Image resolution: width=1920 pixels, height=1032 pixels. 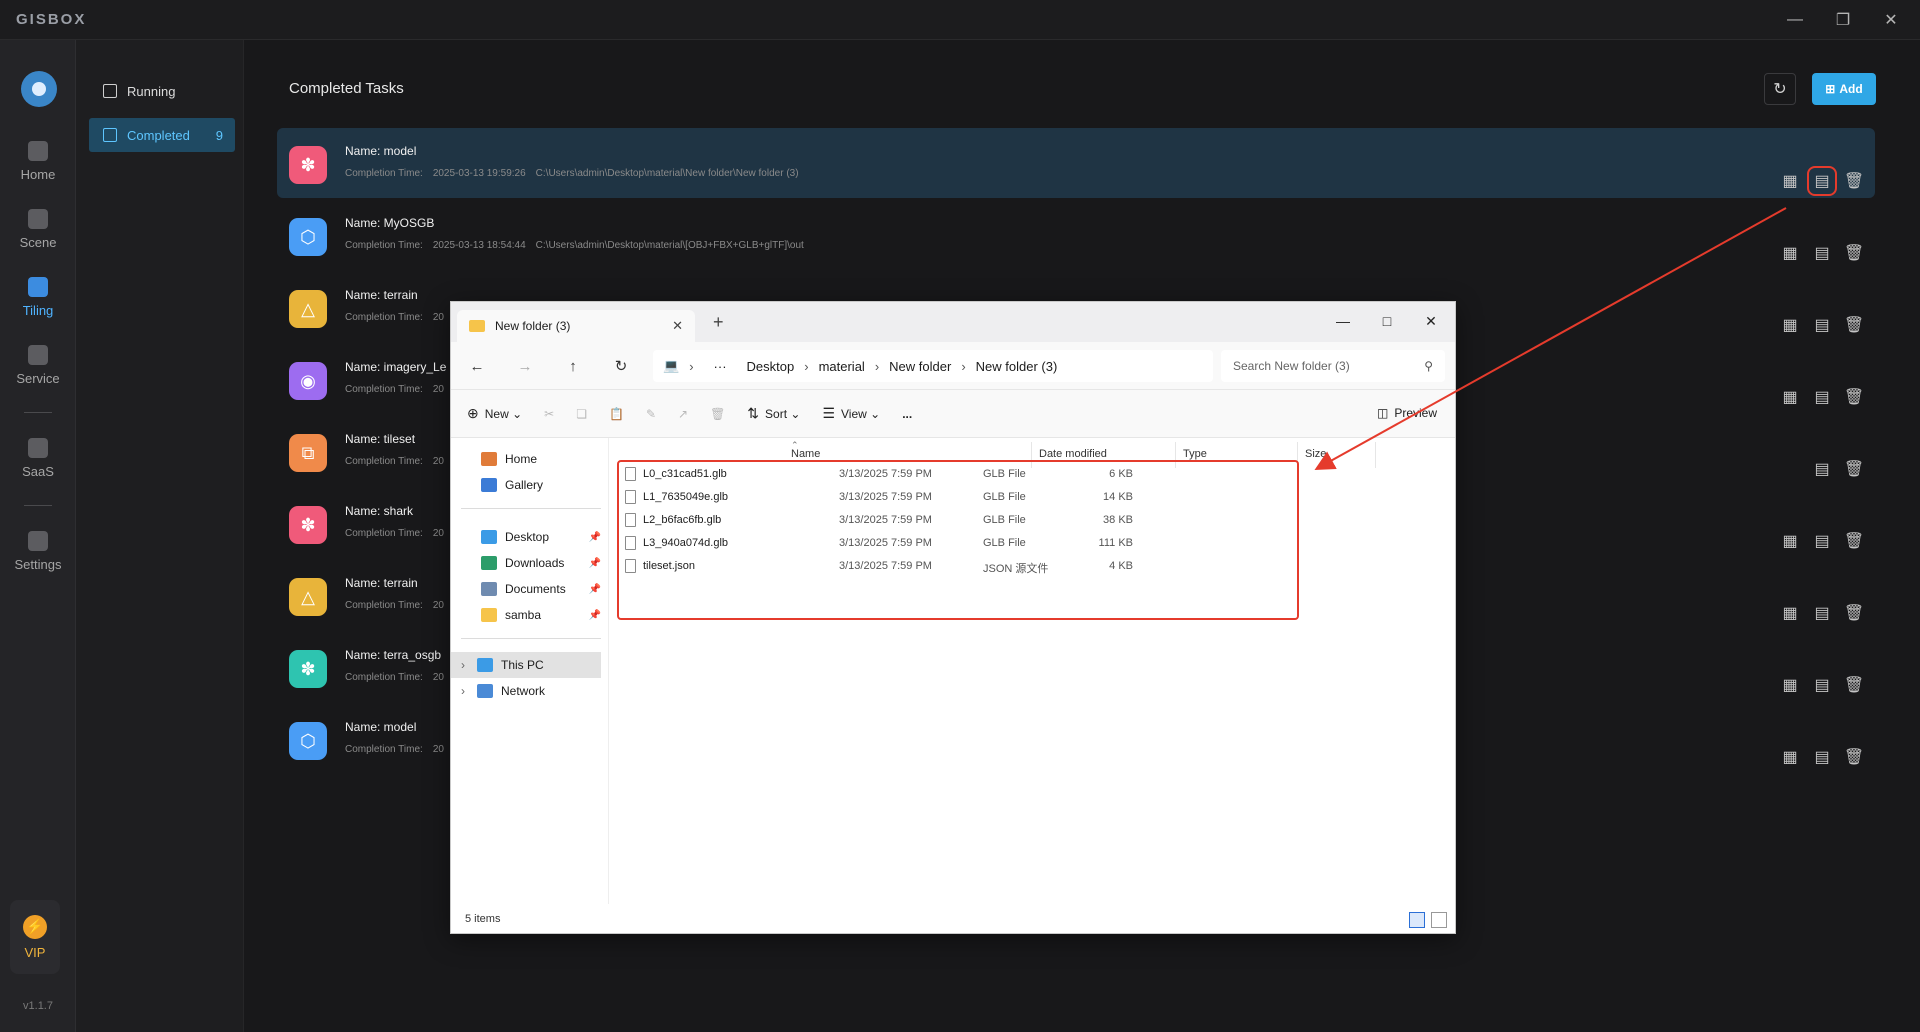 What do you see at coordinates (38, 551) in the screenshot?
I see `nav-settings: Settings` at bounding box center [38, 551].